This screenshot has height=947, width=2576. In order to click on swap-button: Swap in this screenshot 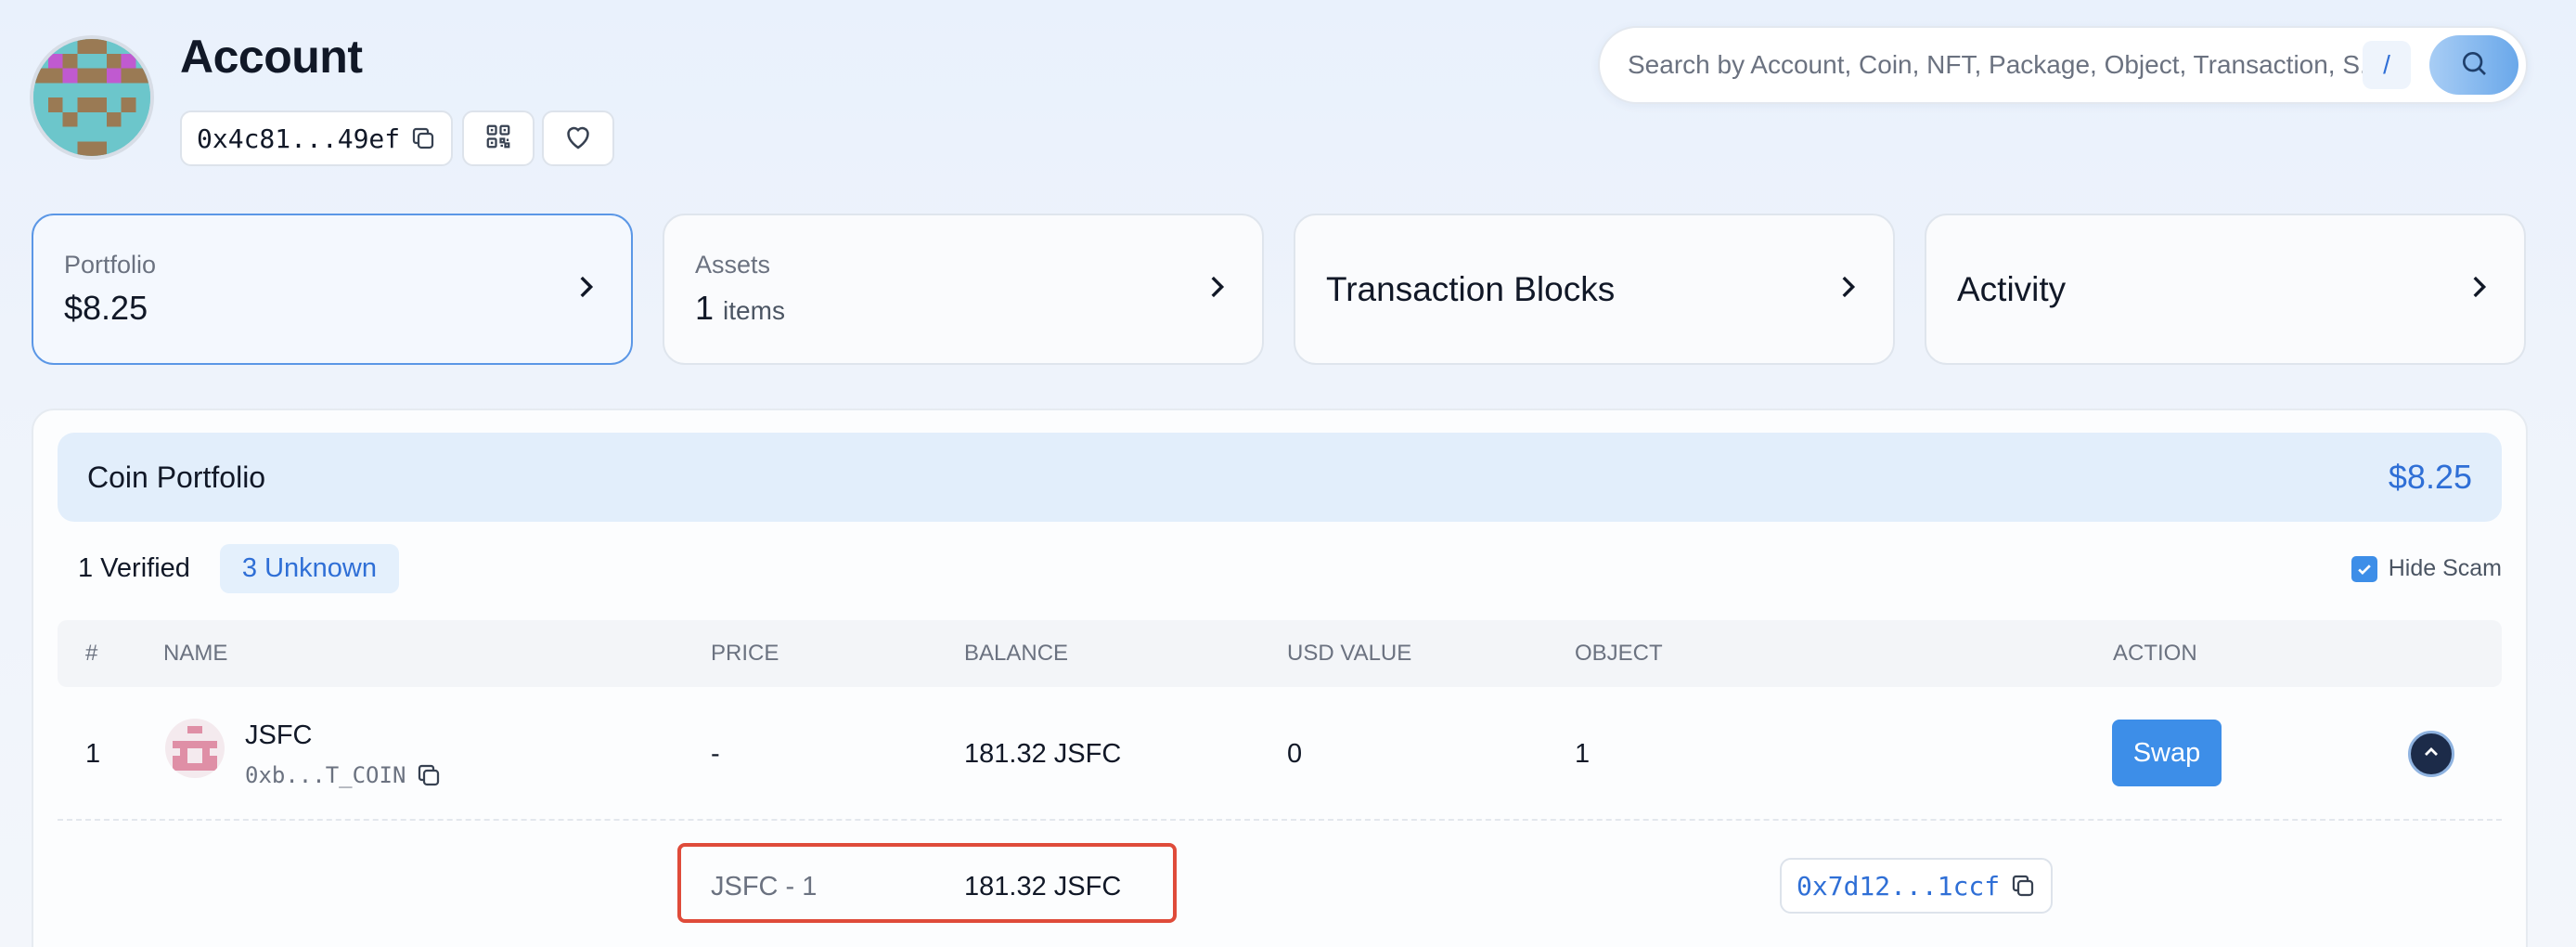, I will do `click(2167, 753)`.